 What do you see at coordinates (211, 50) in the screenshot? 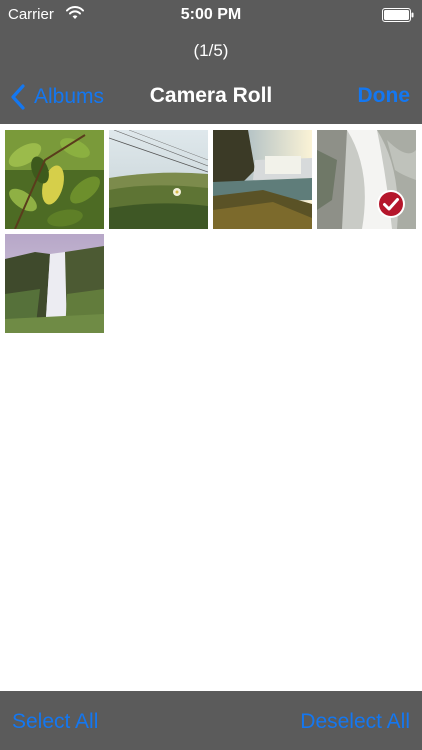
I see `selection-counter: (1/5)` at bounding box center [211, 50].